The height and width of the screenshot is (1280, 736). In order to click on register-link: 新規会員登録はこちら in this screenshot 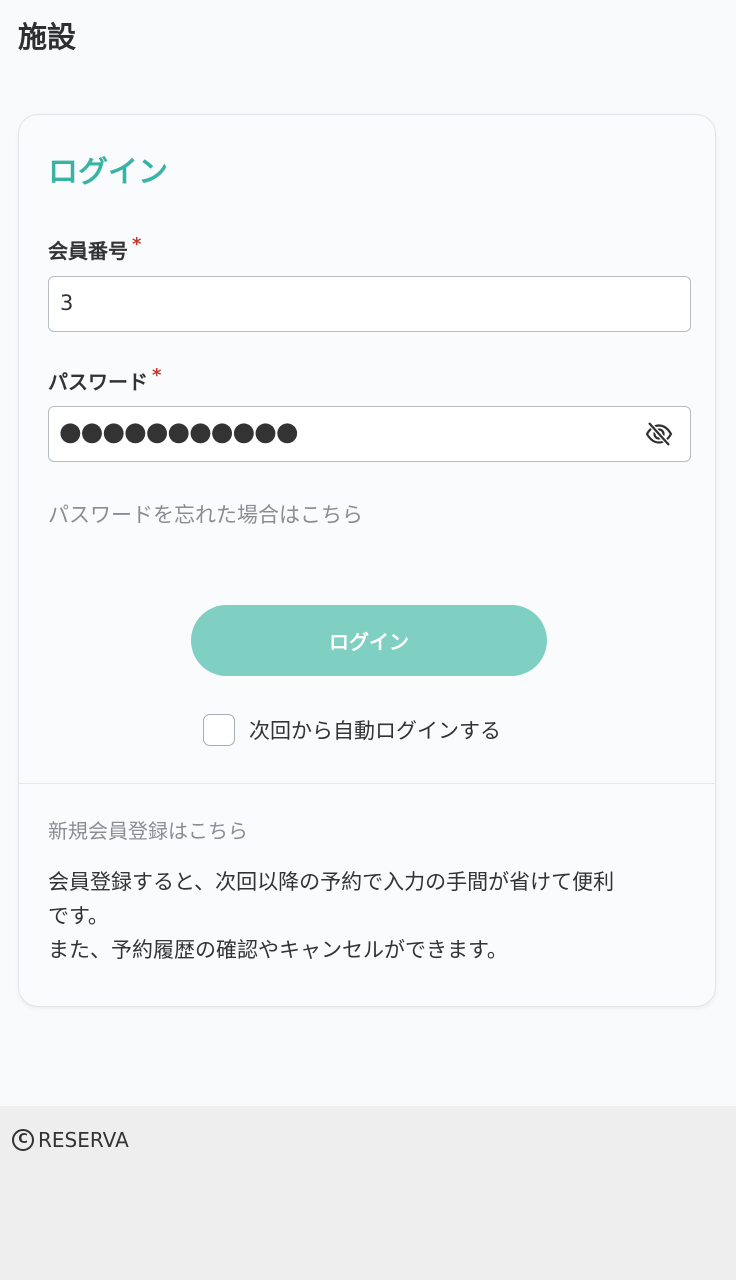, I will do `click(148, 829)`.